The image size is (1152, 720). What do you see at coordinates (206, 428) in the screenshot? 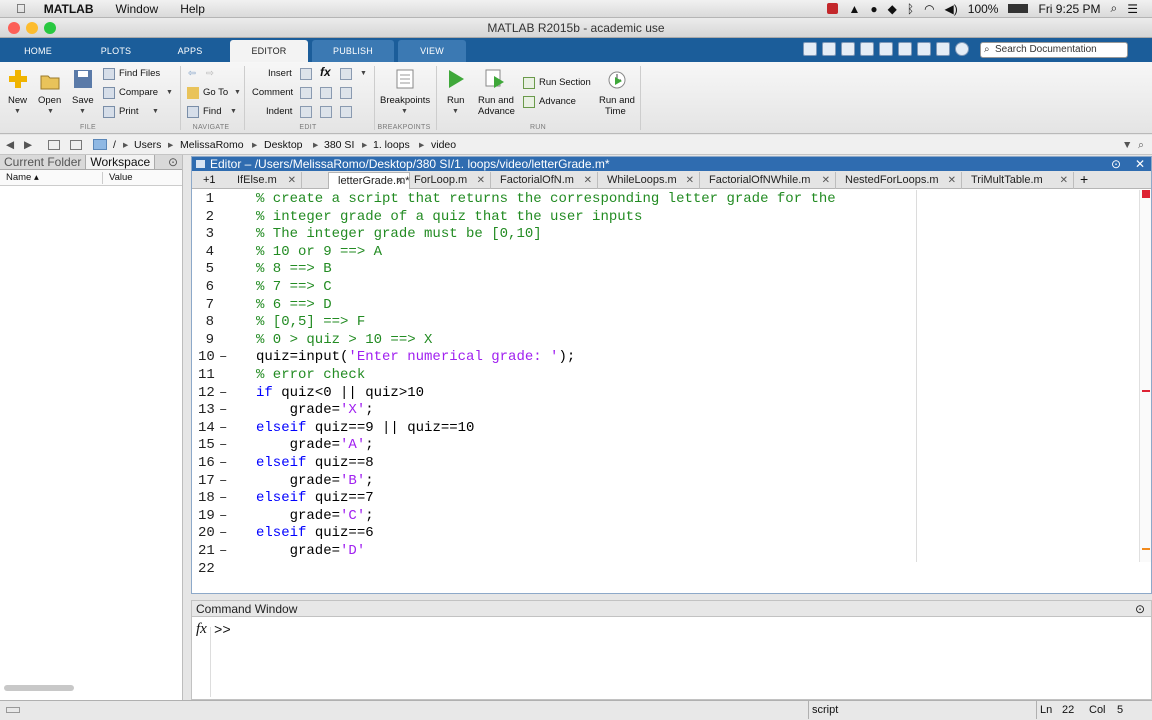
I see `line-number: 14` at bounding box center [206, 428].